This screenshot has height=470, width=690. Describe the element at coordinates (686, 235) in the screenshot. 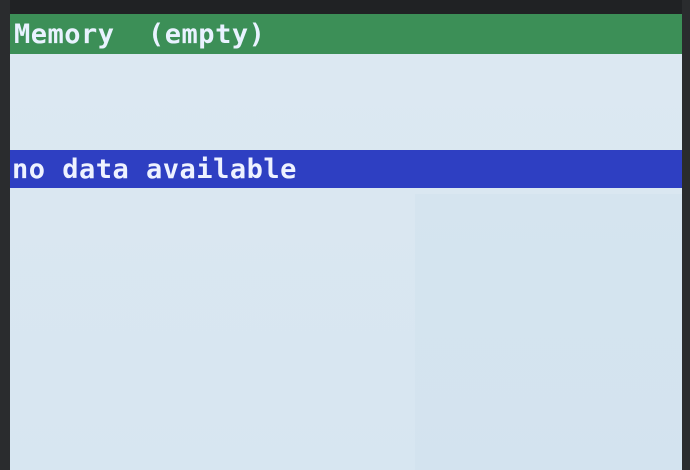

I see `device-bezel-right` at that location.